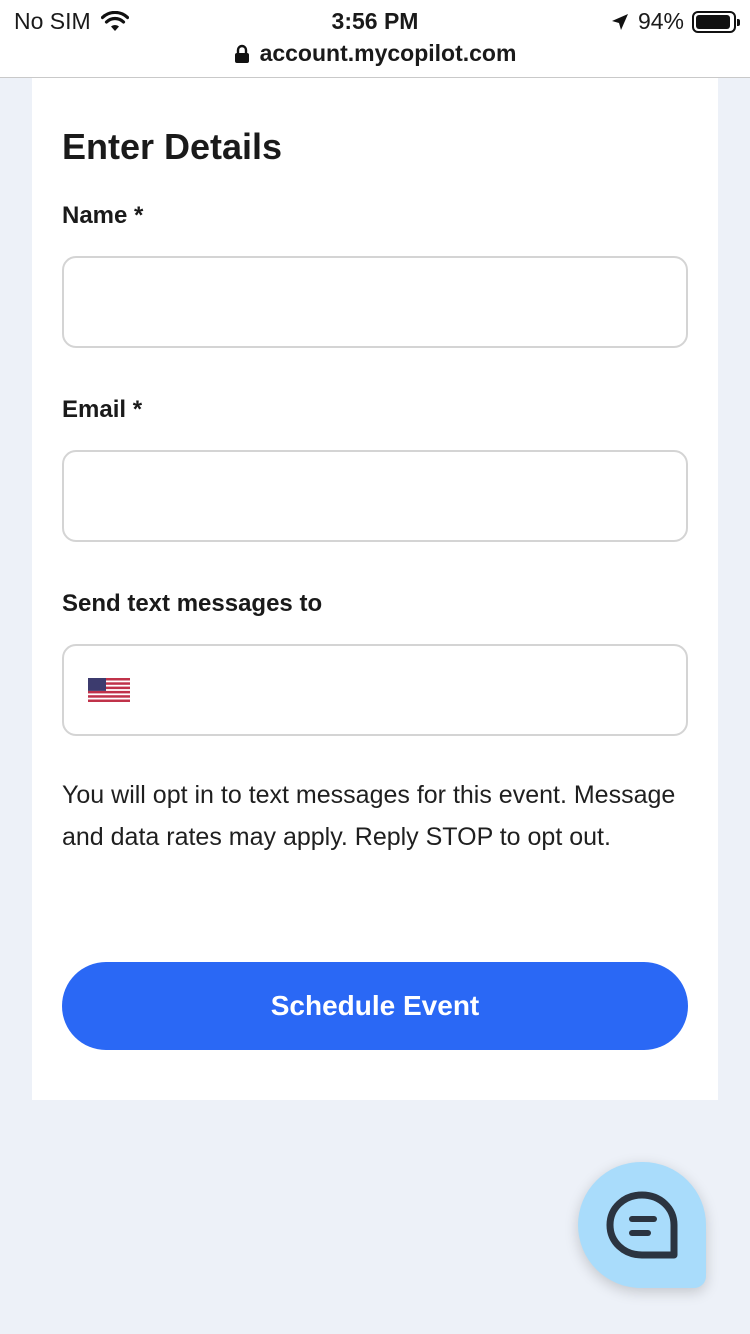 This screenshot has height=1334, width=750. Describe the element at coordinates (375, 39) in the screenshot. I see `browser-status-bar: No SIM 3:56 PM 94% account.mycopilot.com` at that location.